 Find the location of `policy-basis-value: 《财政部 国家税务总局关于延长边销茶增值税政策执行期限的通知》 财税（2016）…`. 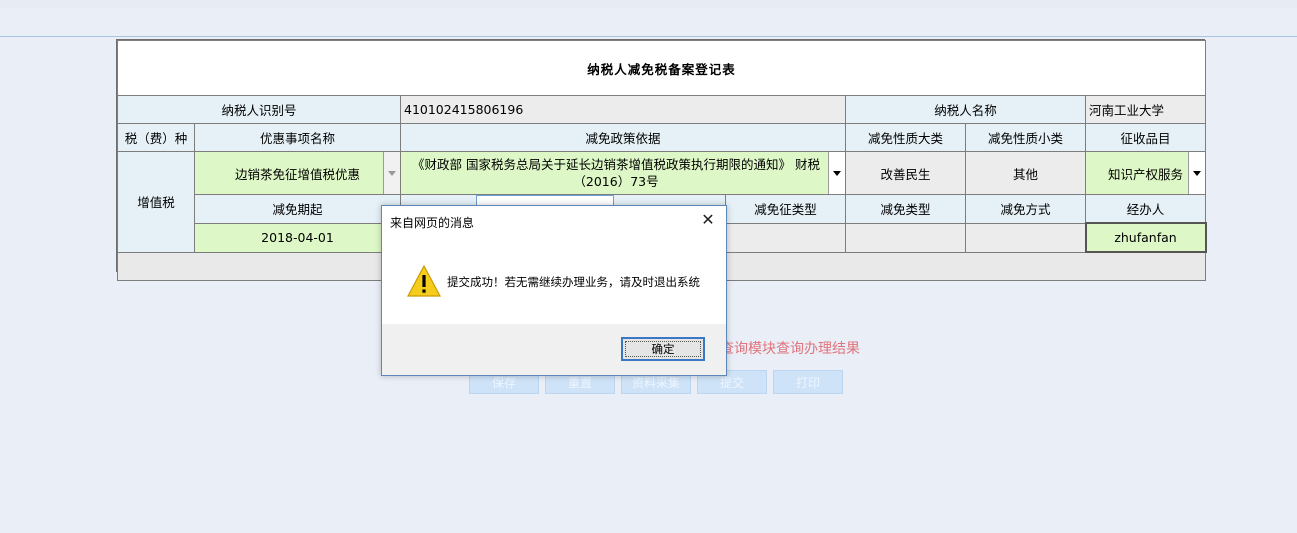

policy-basis-value: 《财政部 国家税务总局关于延长边销茶增值税政策执行期限的通知》 财税（2016）… is located at coordinates (616, 173).